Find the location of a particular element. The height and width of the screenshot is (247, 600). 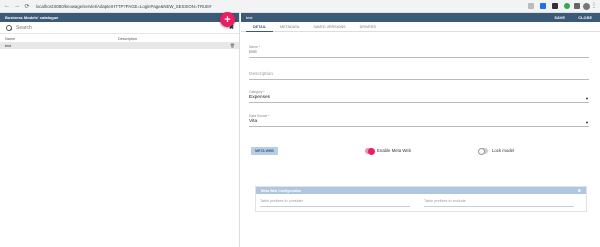

save-button: SAVE is located at coordinates (559, 17).